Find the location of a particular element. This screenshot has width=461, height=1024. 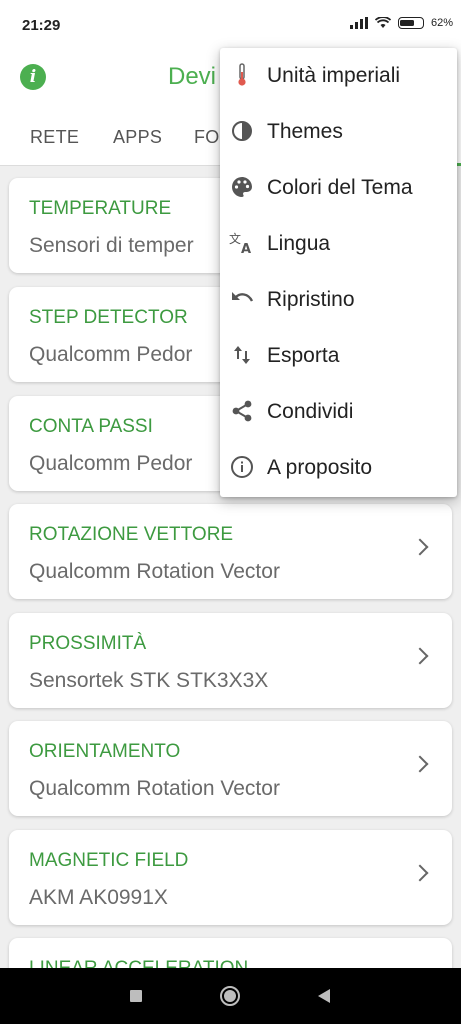

status-icons: 62% is located at coordinates (401, 23).